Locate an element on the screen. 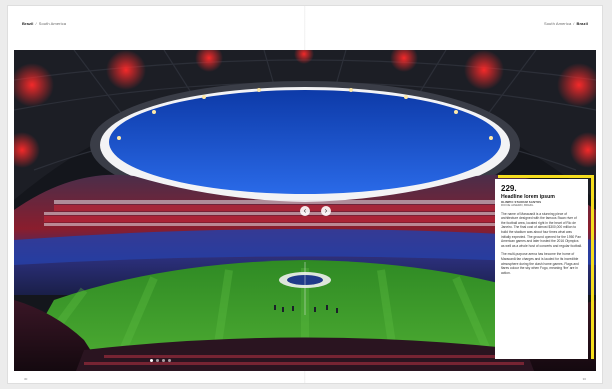 Image resolution: width=612 pixels, height=389 pixels. slide-indicator is located at coordinates (160, 360).